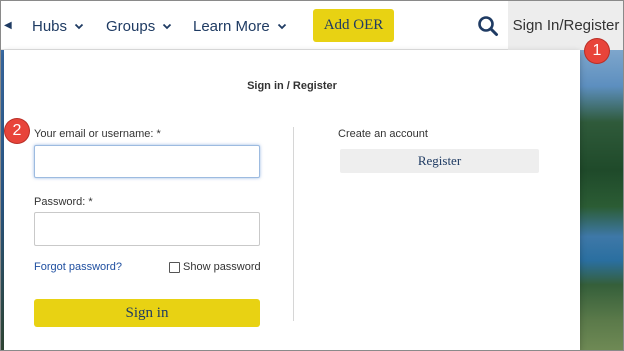 The width and height of the screenshot is (624, 351). What do you see at coordinates (50, 26) in the screenshot?
I see `nav-hubs-label: Hubs` at bounding box center [50, 26].